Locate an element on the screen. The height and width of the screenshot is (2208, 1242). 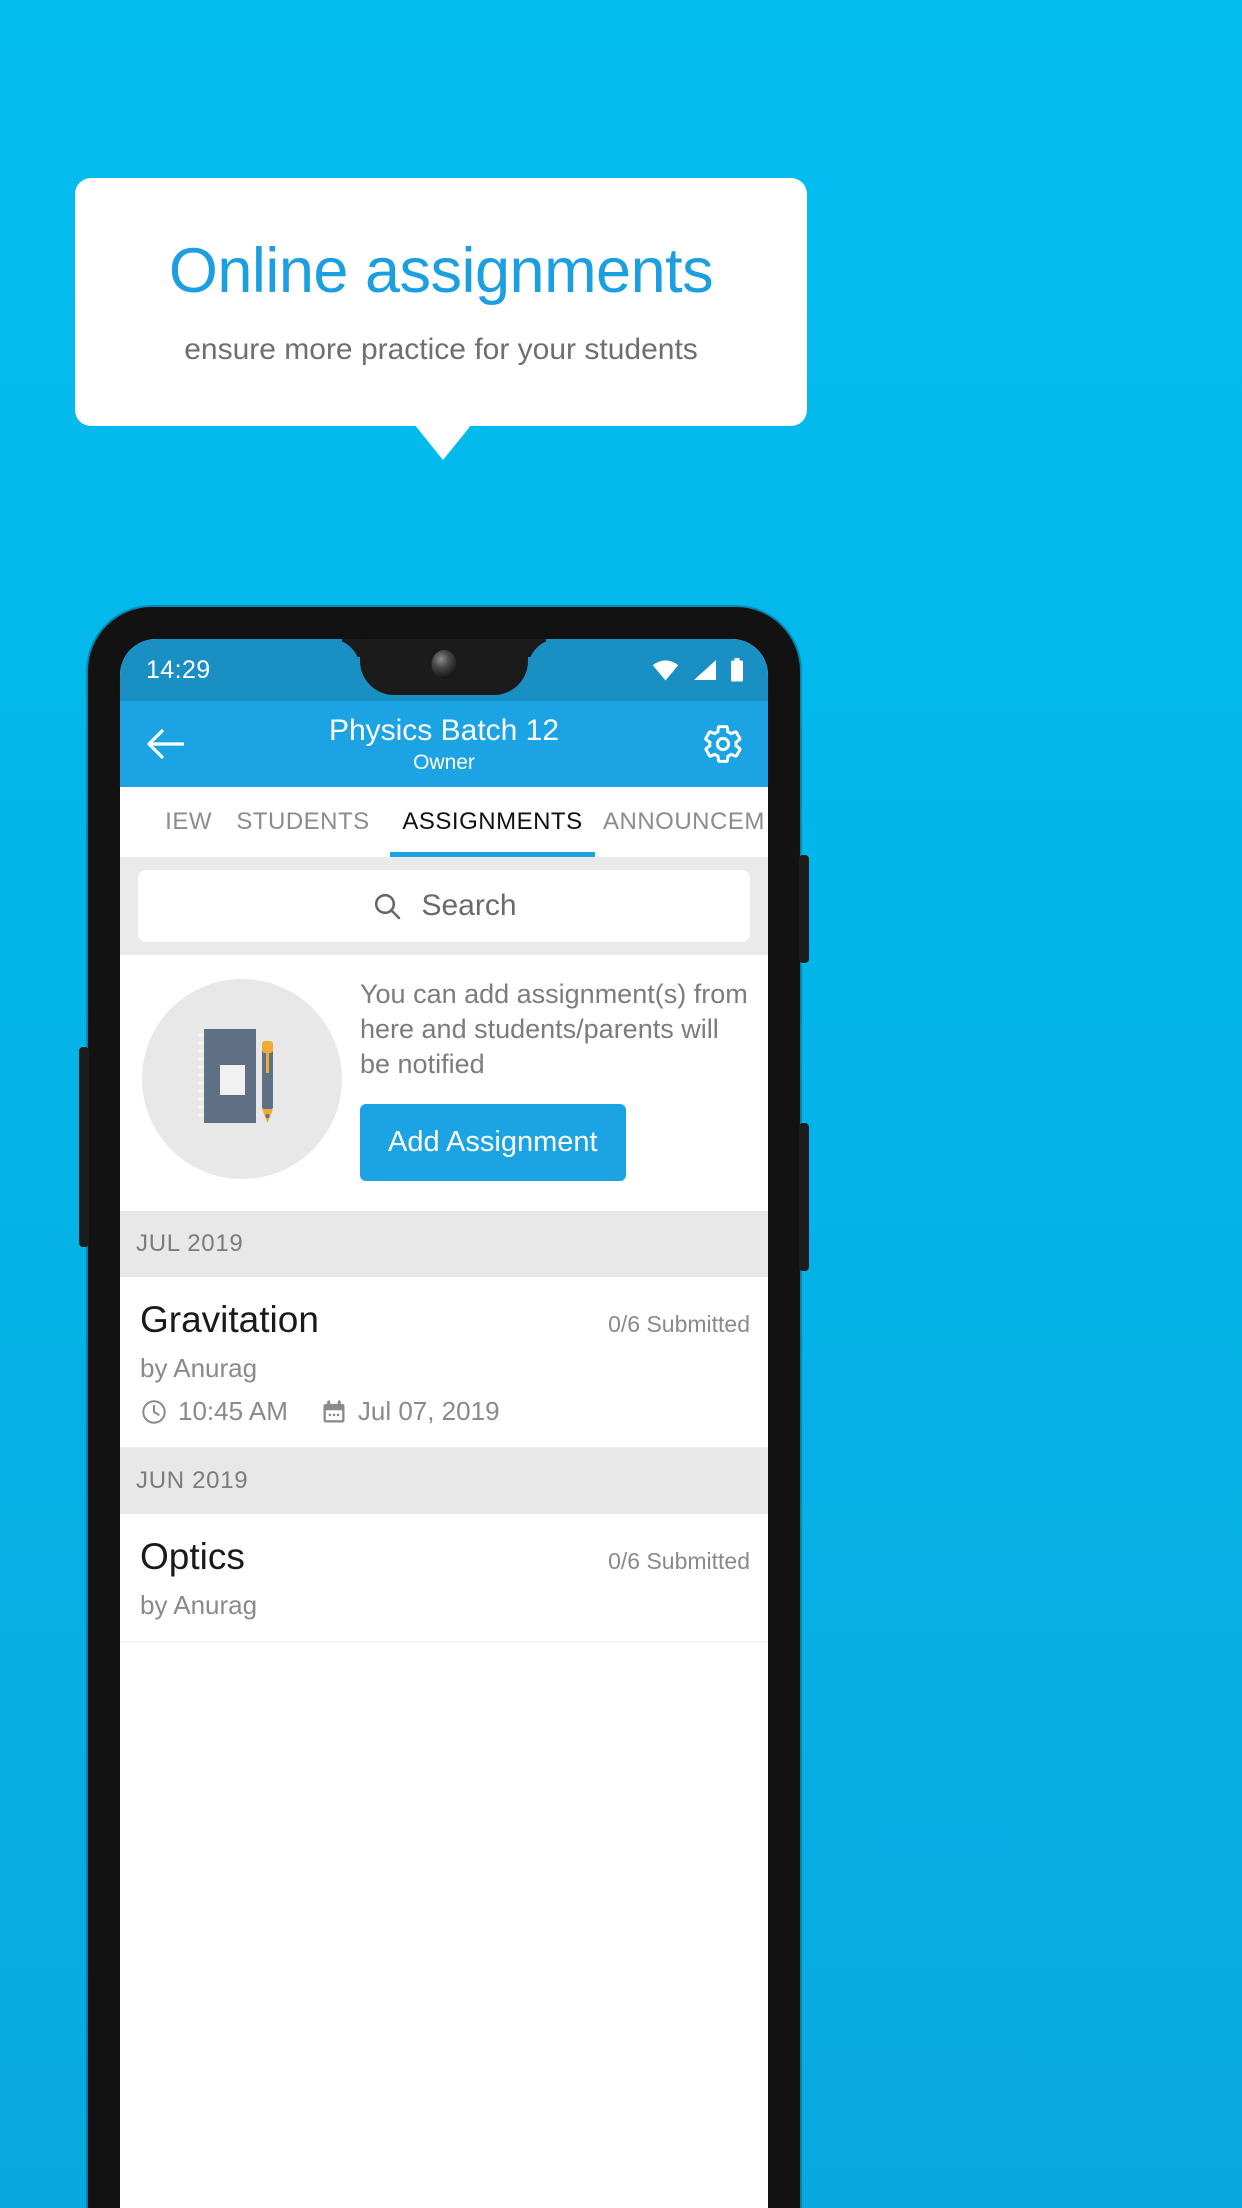
gear-icon is located at coordinates (723, 744).